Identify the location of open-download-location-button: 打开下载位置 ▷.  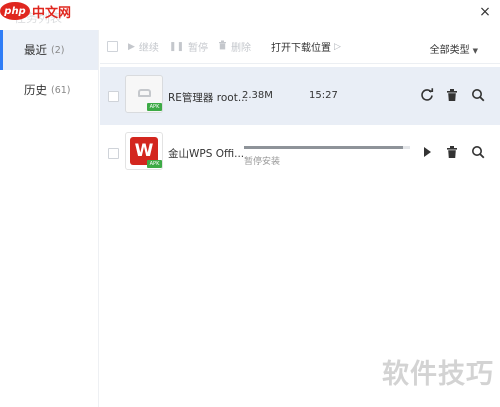
(306, 47).